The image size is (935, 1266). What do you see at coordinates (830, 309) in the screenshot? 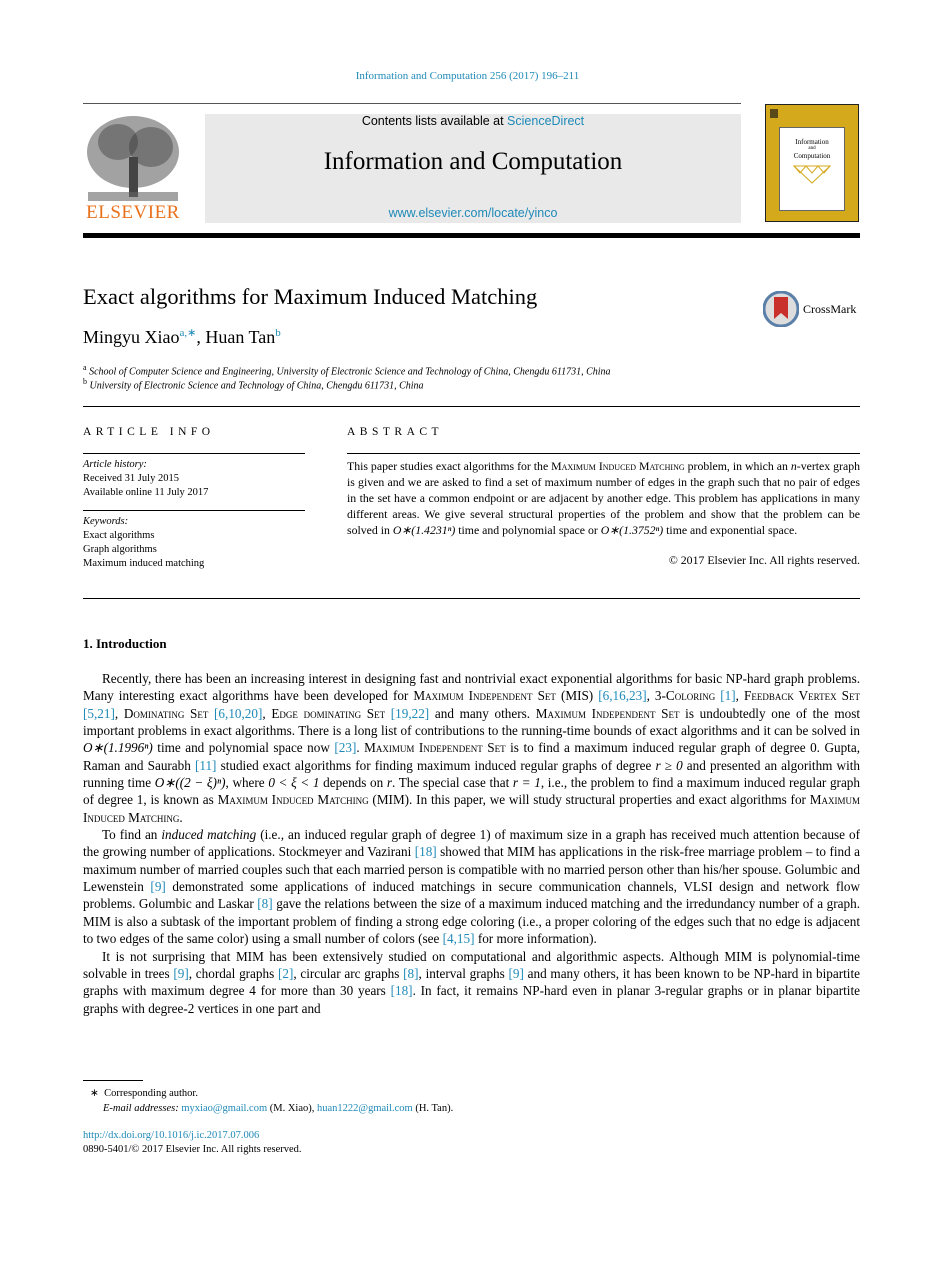
I see `crossmark-label: CrossMark` at bounding box center [830, 309].